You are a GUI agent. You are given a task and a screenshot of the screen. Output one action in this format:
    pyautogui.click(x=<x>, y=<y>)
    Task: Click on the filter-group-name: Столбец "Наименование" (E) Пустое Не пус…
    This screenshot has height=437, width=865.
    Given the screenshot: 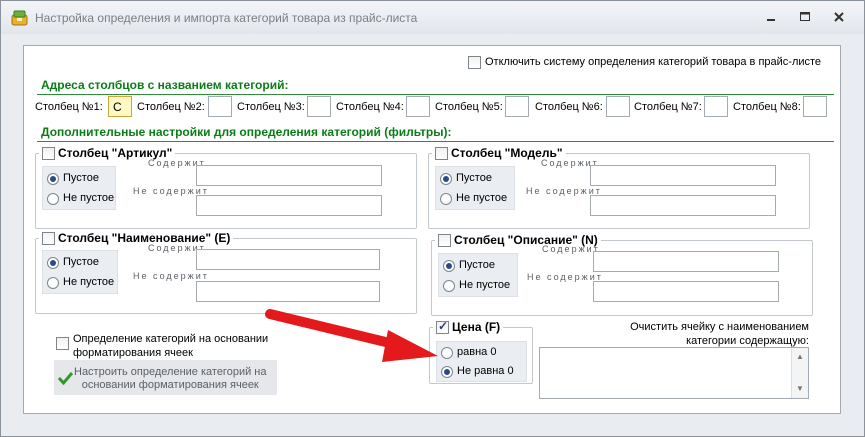 What is the action you would take?
    pyautogui.click(x=226, y=272)
    